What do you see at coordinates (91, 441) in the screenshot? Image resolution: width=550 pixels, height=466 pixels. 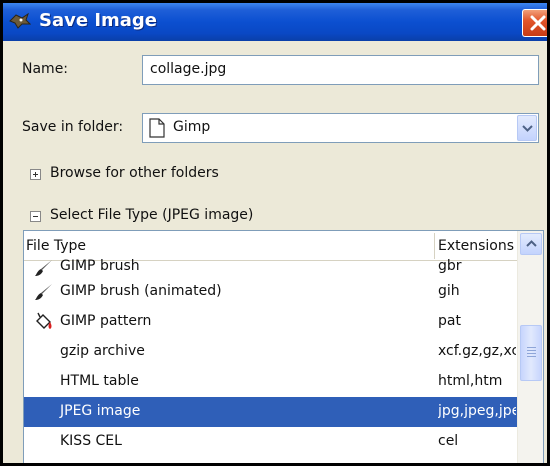 I see `file-type-name: KISS CEL` at bounding box center [91, 441].